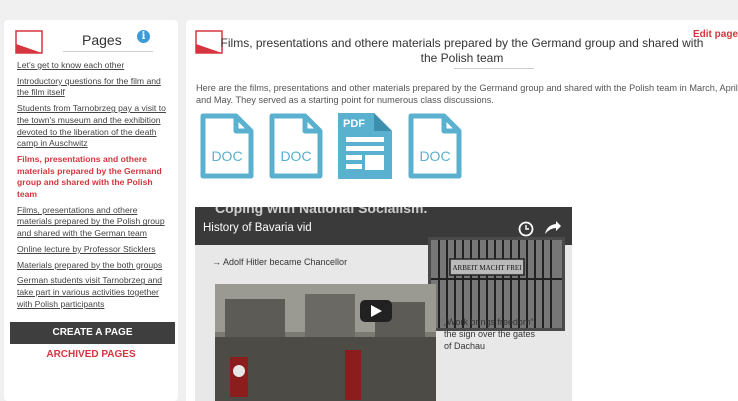 The width and height of the screenshot is (738, 401). Describe the element at coordinates (365, 146) in the screenshot. I see `pdf-file-icon: PDF` at that location.